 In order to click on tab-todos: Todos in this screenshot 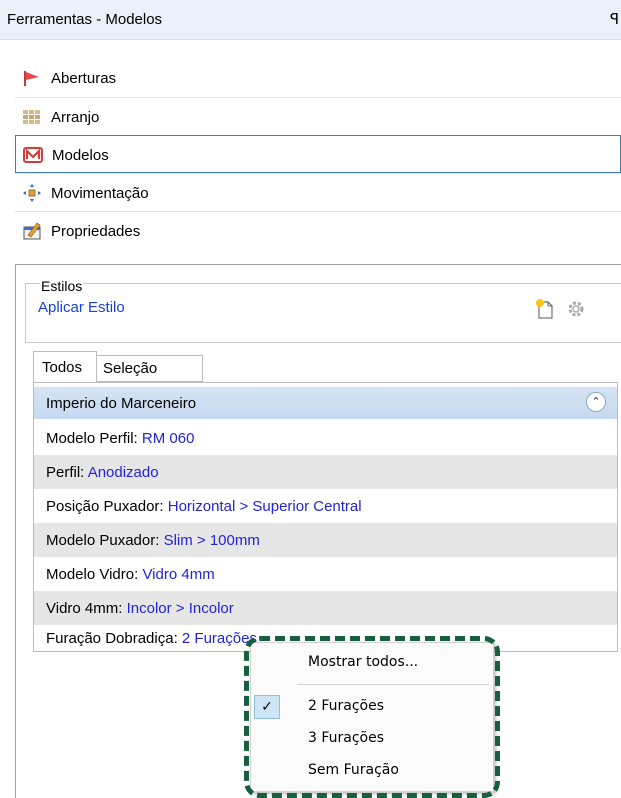, I will do `click(65, 366)`.